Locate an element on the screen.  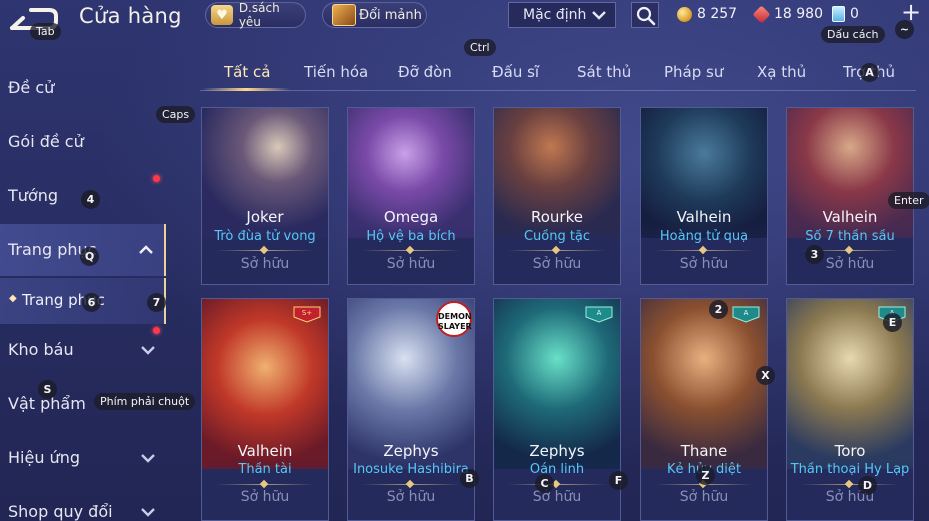
key-hint-3: 3 is located at coordinates (814, 254).